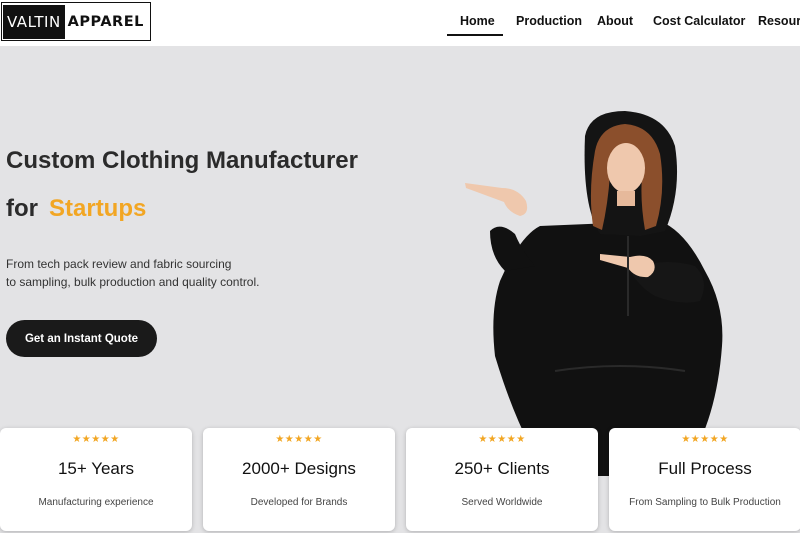  Describe the element at coordinates (299, 479) in the screenshot. I see `stat-card: ★★★★★ 2000+ Designs Developed for Brands` at that location.